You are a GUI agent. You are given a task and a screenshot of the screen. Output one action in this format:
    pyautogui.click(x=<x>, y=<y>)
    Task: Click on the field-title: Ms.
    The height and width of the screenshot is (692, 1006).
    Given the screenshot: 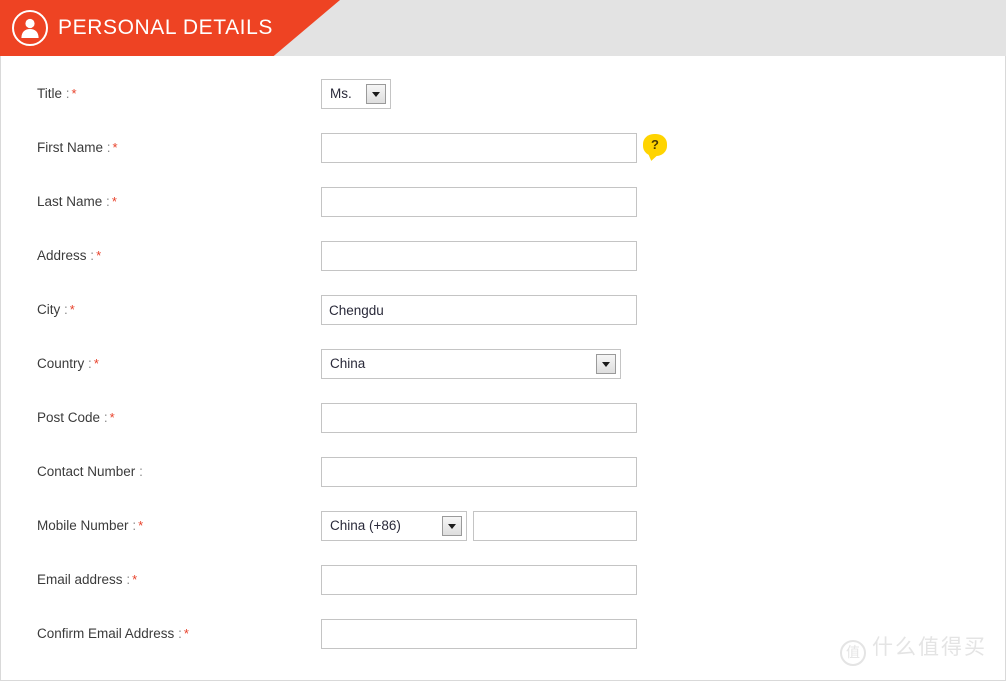 What is the action you would take?
    pyautogui.click(x=356, y=94)
    